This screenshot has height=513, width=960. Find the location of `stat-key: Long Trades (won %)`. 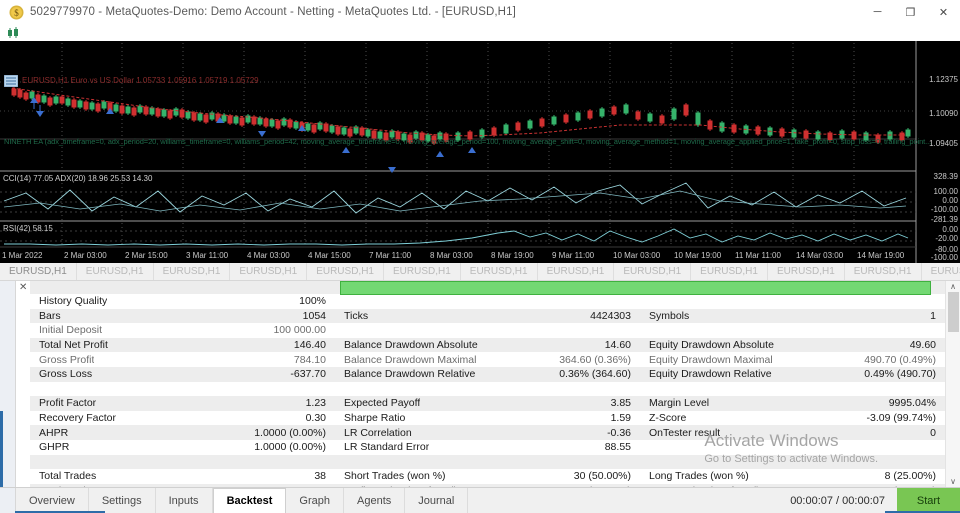

stat-key: Long Trades (won %) is located at coordinates (699, 476).